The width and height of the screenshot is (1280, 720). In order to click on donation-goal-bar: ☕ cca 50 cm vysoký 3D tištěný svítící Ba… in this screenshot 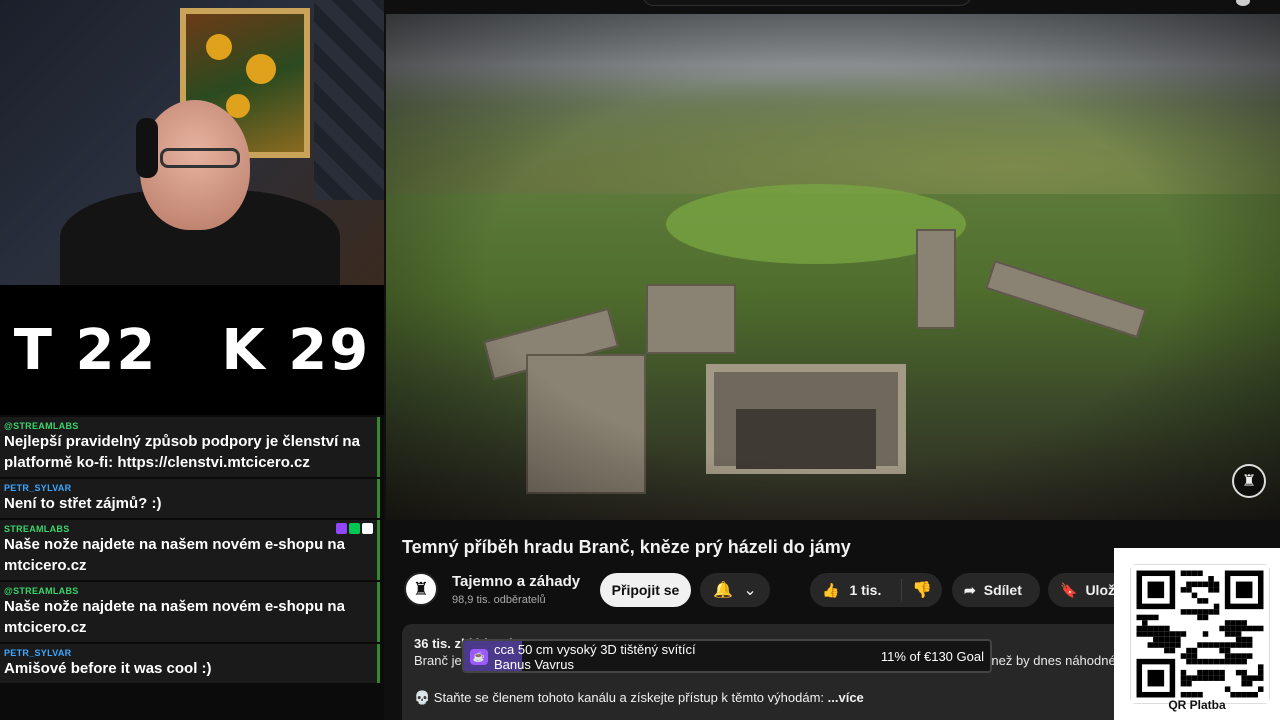, I will do `click(727, 656)`.